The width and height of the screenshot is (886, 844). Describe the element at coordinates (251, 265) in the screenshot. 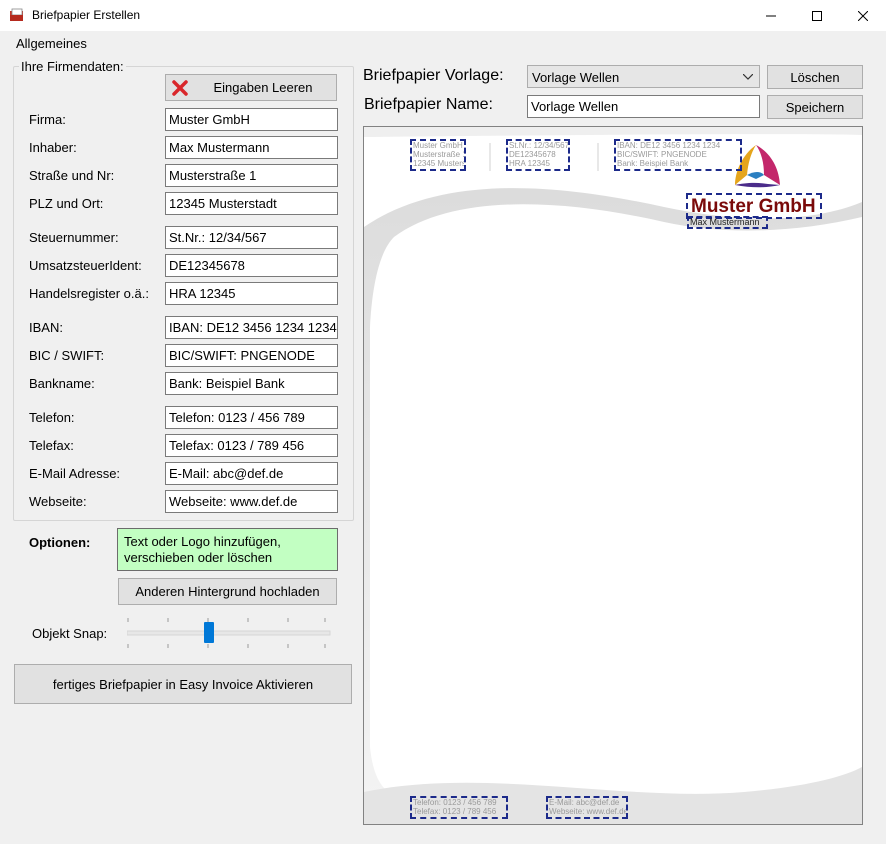

I see `input-ustid: DE12345678` at that location.